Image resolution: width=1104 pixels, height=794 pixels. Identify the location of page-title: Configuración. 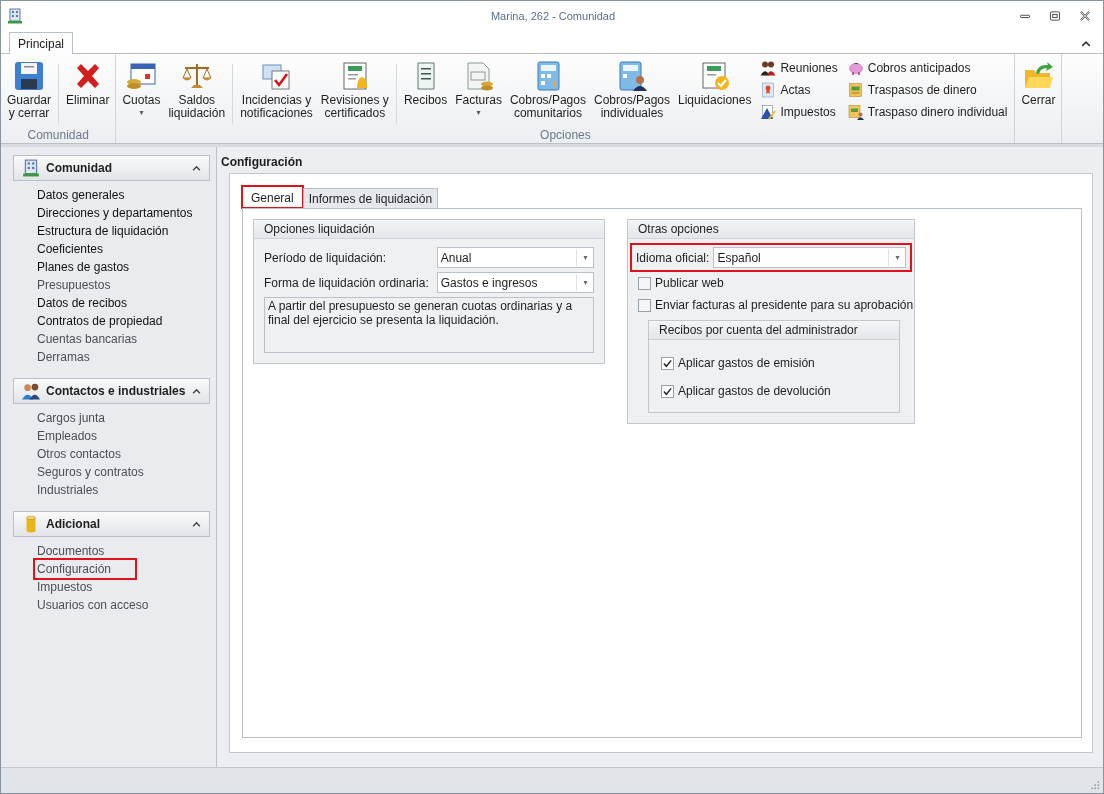
(262, 162).